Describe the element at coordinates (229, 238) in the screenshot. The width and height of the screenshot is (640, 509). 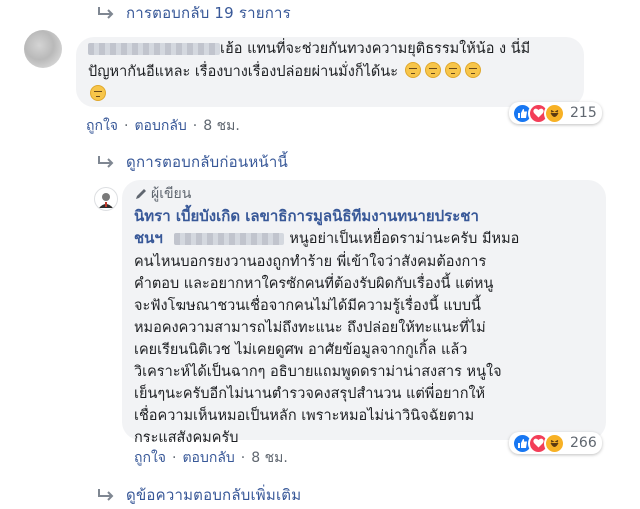
I see `mentioned-name` at that location.